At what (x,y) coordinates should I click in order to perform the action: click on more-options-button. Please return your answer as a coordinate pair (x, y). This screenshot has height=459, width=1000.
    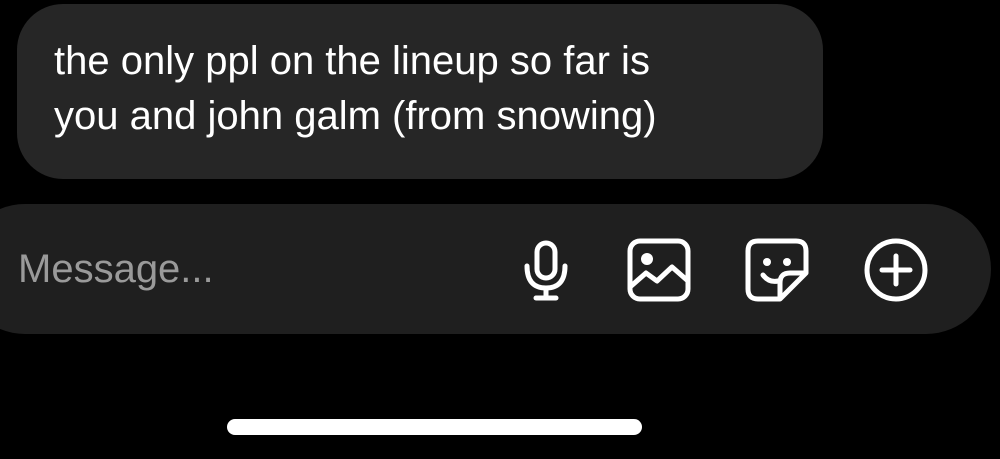
    Looking at the image, I should click on (896, 270).